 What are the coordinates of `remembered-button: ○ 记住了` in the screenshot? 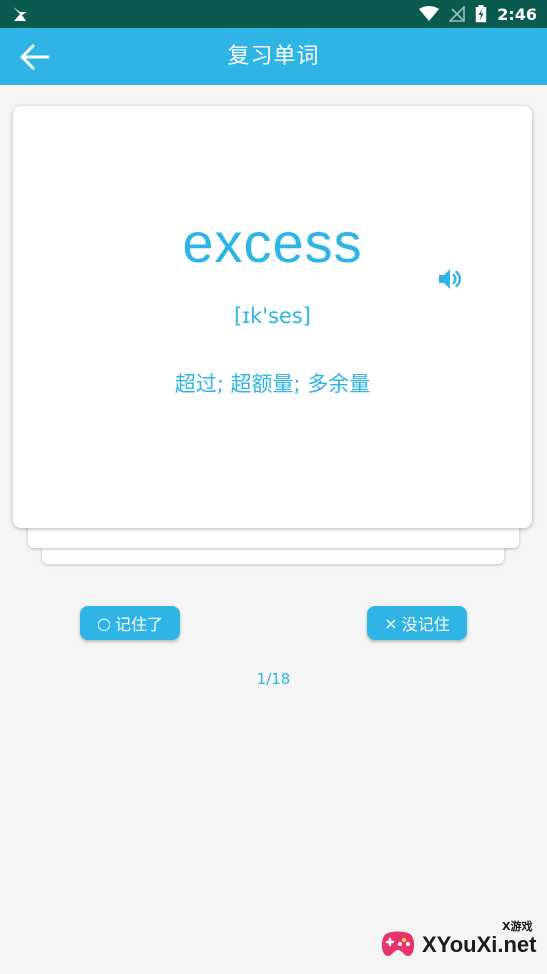 It's located at (130, 623).